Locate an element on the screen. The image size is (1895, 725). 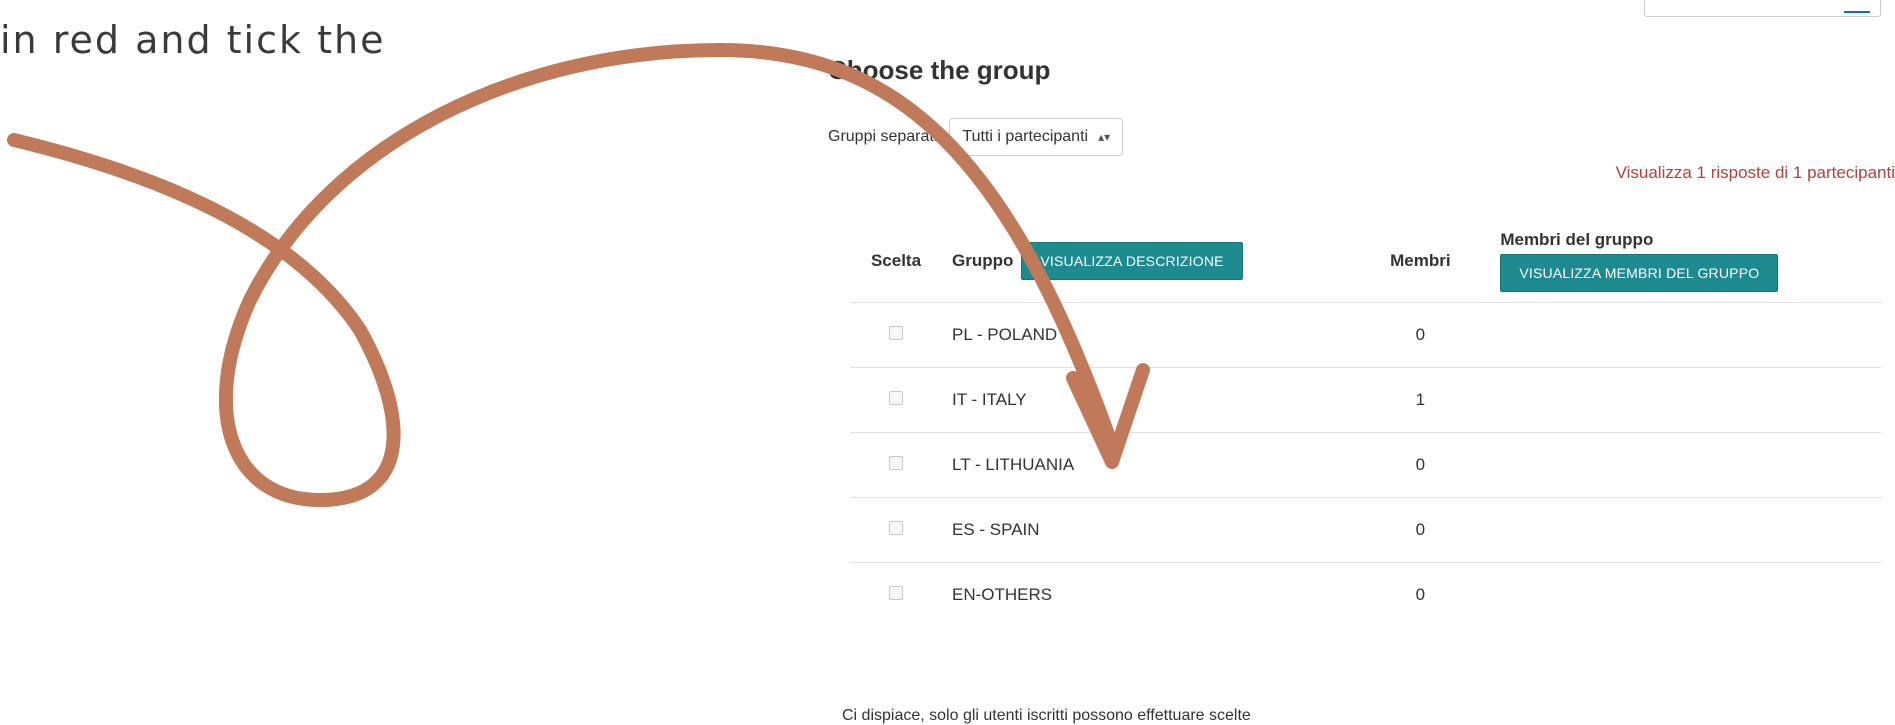
member-count: 1 is located at coordinates (1420, 400).